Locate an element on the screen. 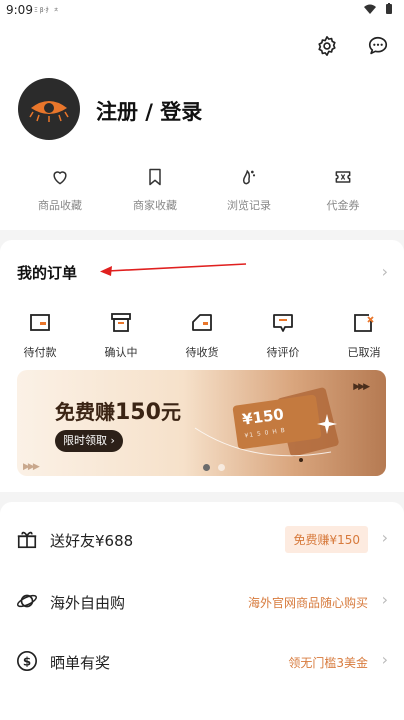  footprint-icon is located at coordinates (249, 177).